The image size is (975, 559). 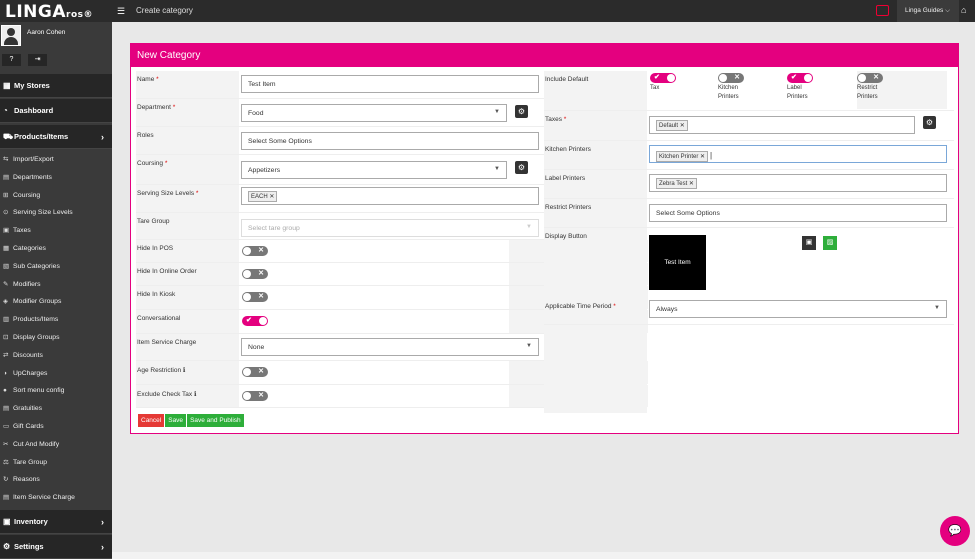 I want to click on user-name: Aaron Cohen, so click(x=46, y=32).